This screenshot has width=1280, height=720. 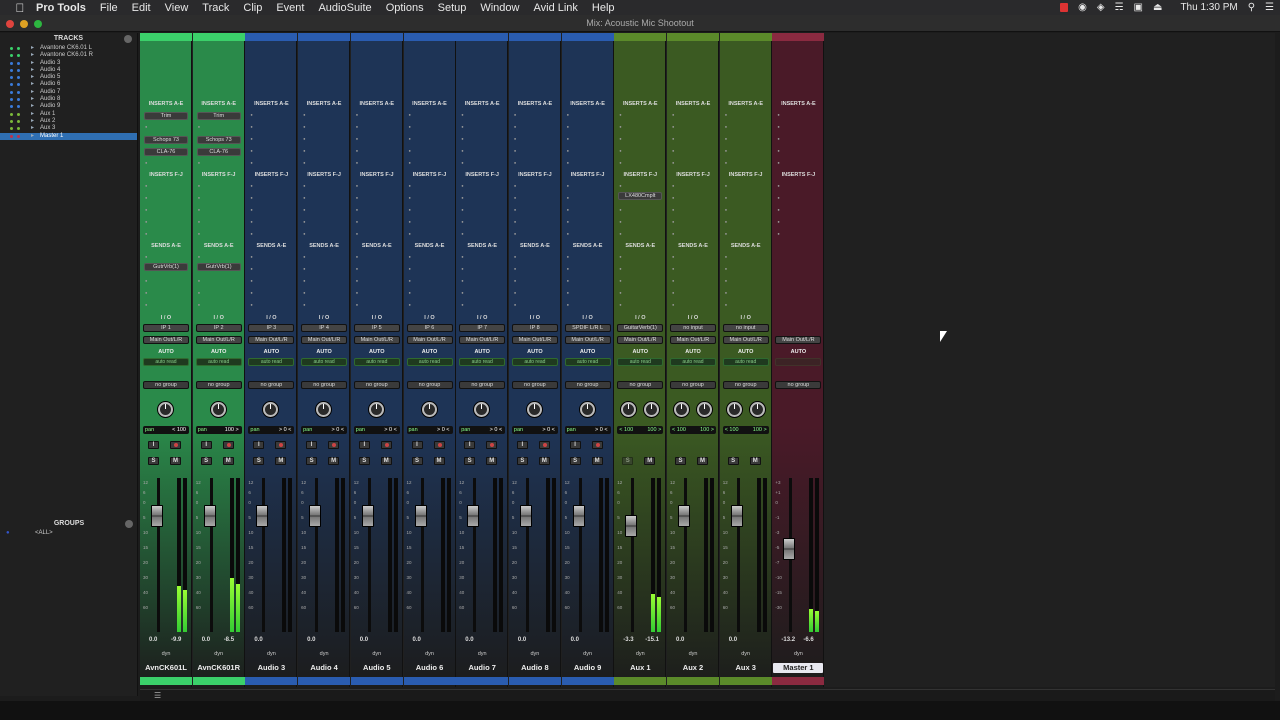 I want to click on track-list-item: ▸ Audio 8, so click(x=68, y=99).